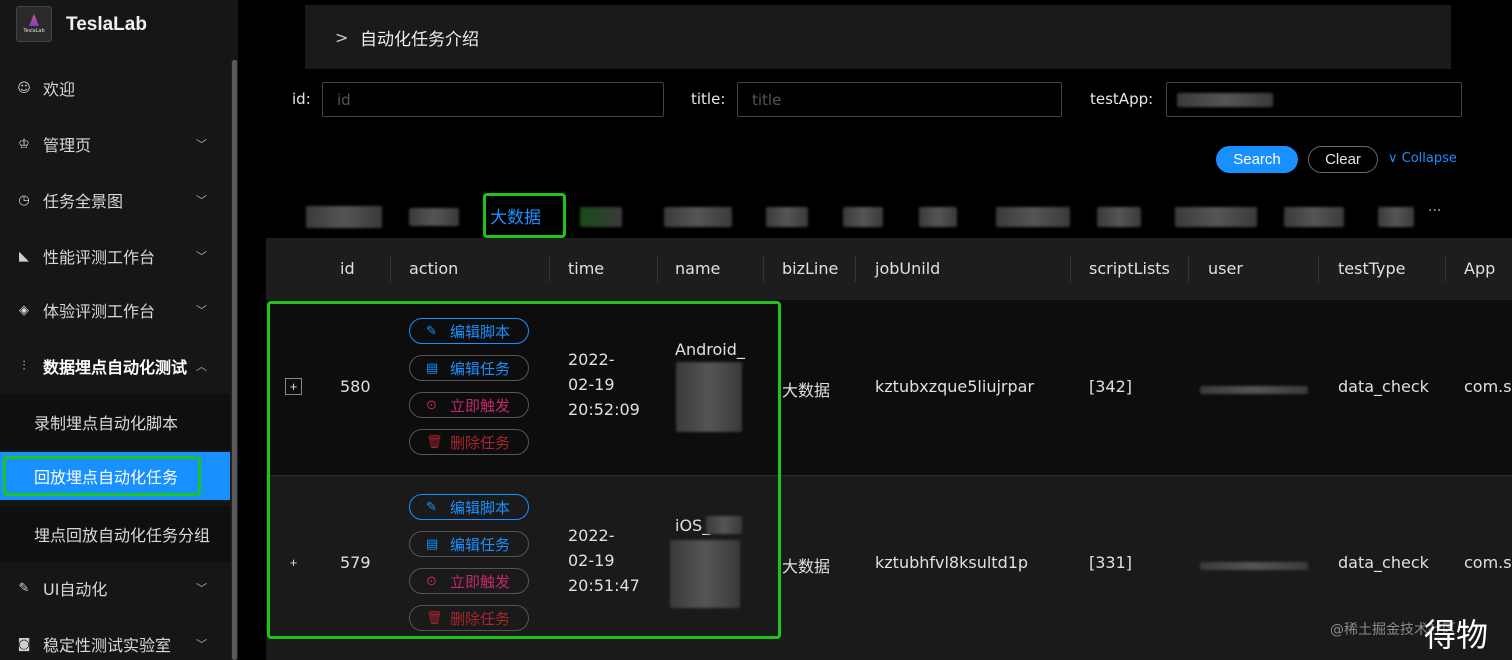 Image resolution: width=1512 pixels, height=660 pixels. Describe the element at coordinates (586, 268) in the screenshot. I see `column-header-time: time` at that location.